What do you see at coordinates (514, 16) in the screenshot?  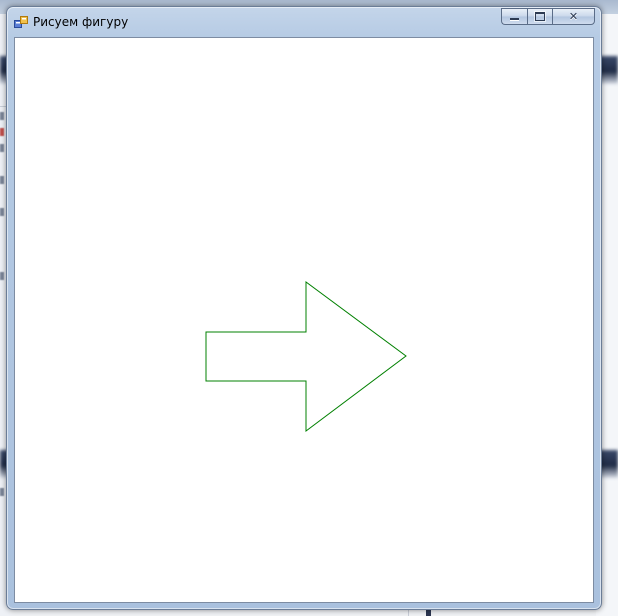 I see `minimize-button` at bounding box center [514, 16].